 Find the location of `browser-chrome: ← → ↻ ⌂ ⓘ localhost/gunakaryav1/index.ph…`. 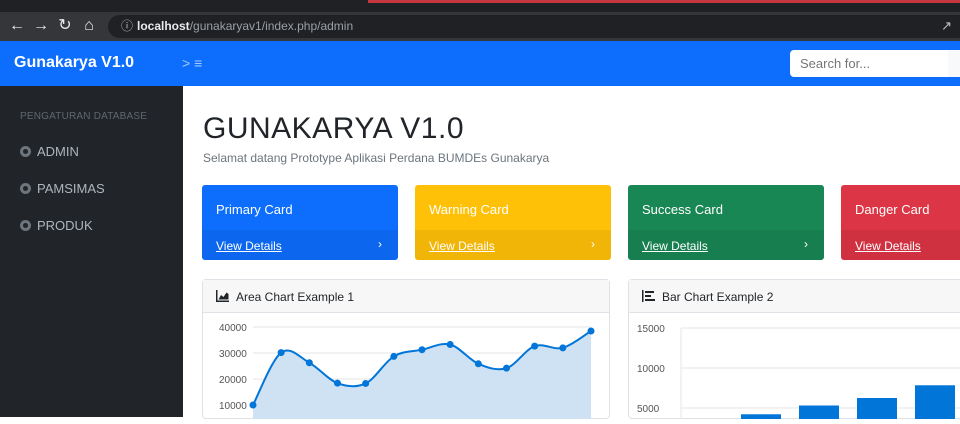

browser-chrome: ← → ↻ ⌂ ⓘ localhost/gunakaryav1/index.ph… is located at coordinates (480, 20).